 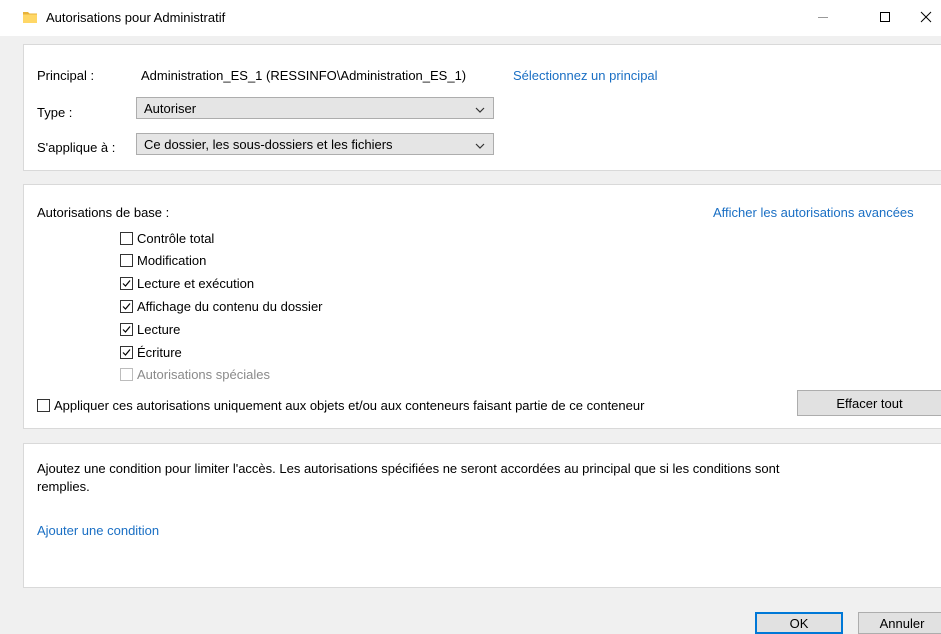 What do you see at coordinates (98, 530) in the screenshot?
I see `add-condition-link: Ajouter une condition` at bounding box center [98, 530].